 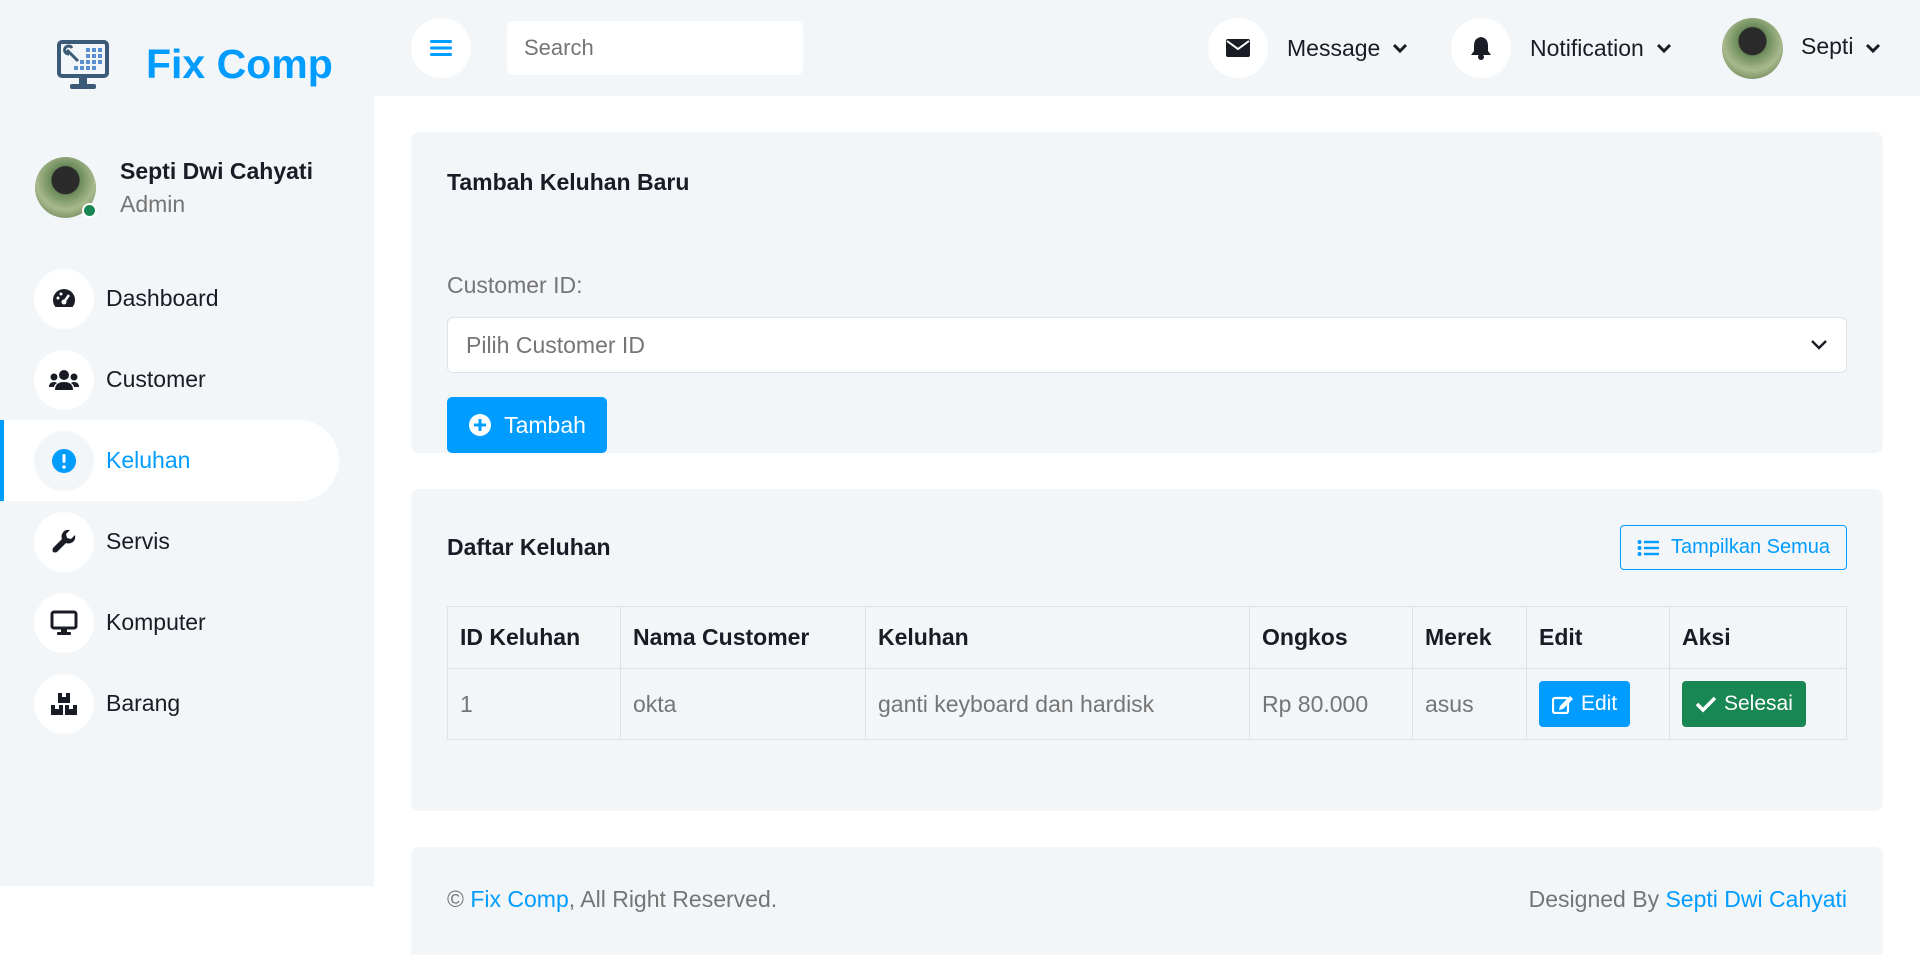 I want to click on sidebar-item-komputer: Komputer, so click(x=187, y=622).